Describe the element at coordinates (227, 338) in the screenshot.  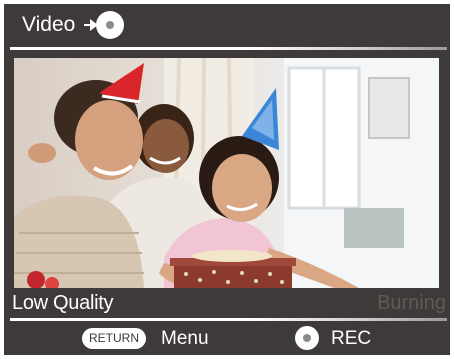
I see `hint-bar: RETURN Menu REC` at that location.